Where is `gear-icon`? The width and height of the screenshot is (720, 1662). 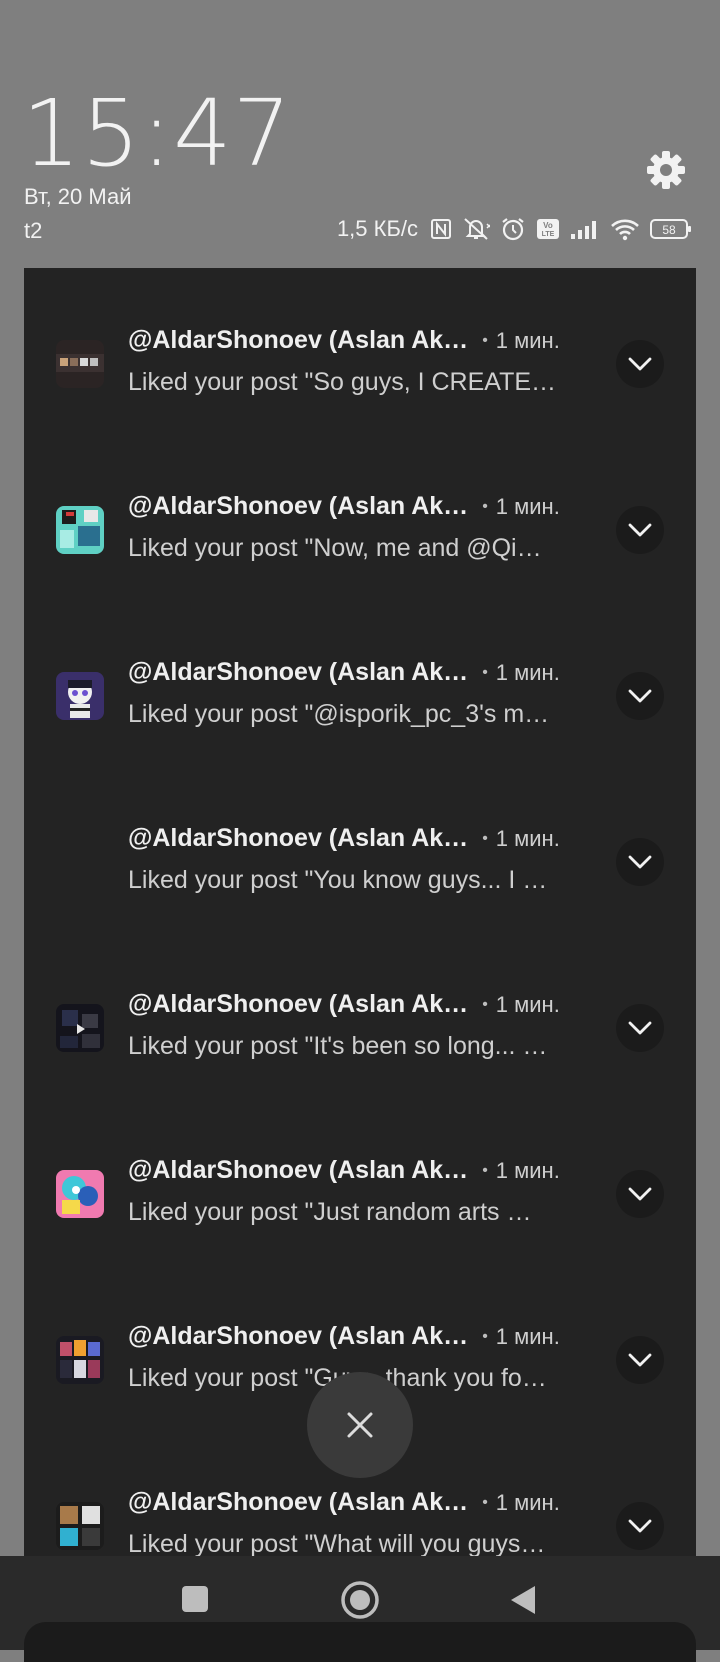
gear-icon is located at coordinates (666, 170).